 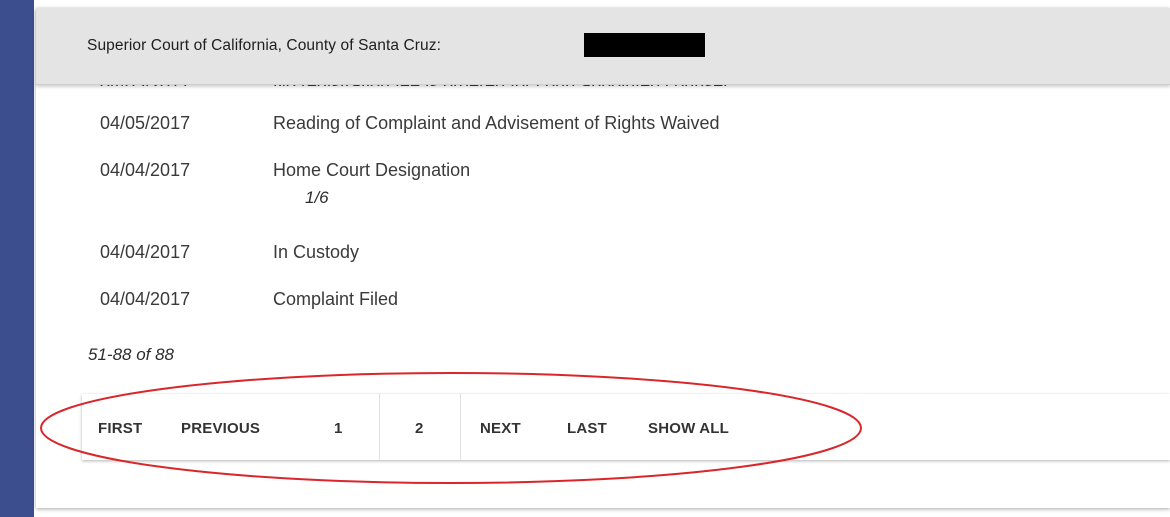 What do you see at coordinates (220, 428) in the screenshot?
I see `previous-page-link: PREVIOUS` at bounding box center [220, 428].